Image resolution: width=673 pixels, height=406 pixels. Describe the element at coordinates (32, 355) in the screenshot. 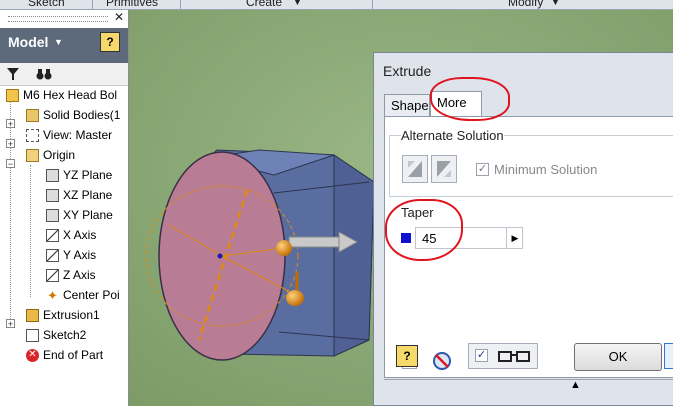

I see `end-of-part-icon: ✕` at that location.